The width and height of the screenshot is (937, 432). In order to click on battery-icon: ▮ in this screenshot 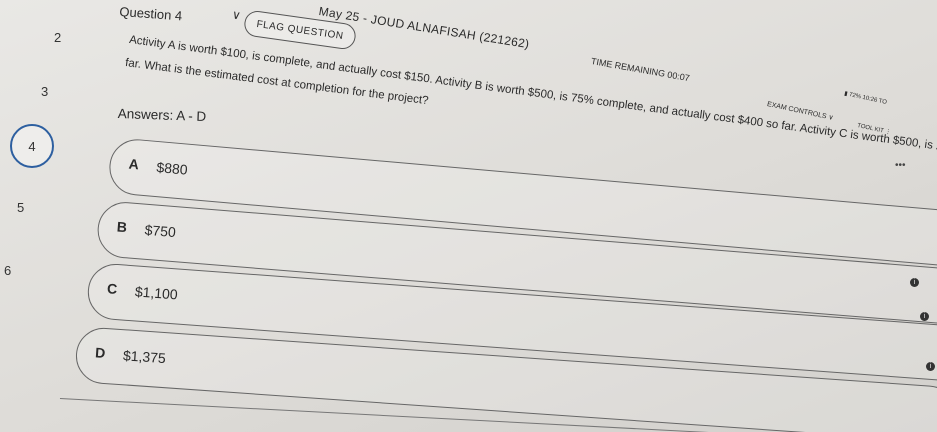, I will do `click(846, 94)`.